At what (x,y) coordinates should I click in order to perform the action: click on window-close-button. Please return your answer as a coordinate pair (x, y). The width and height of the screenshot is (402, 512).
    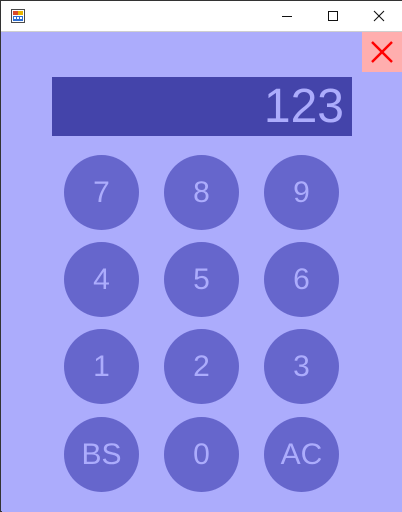
    Looking at the image, I should click on (379, 16).